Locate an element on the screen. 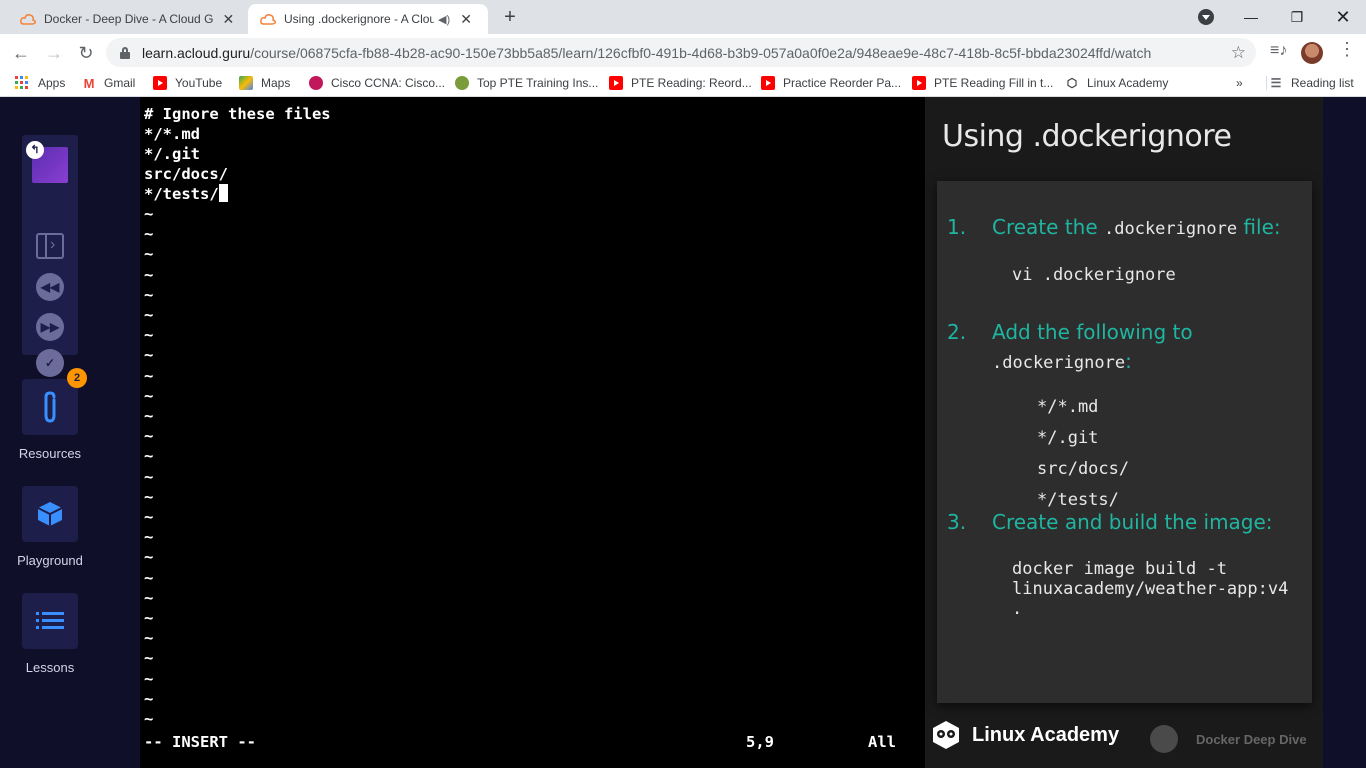 Image resolution: width=1366 pixels, height=768 pixels. course-thumbnail: ↰ is located at coordinates (47, 162).